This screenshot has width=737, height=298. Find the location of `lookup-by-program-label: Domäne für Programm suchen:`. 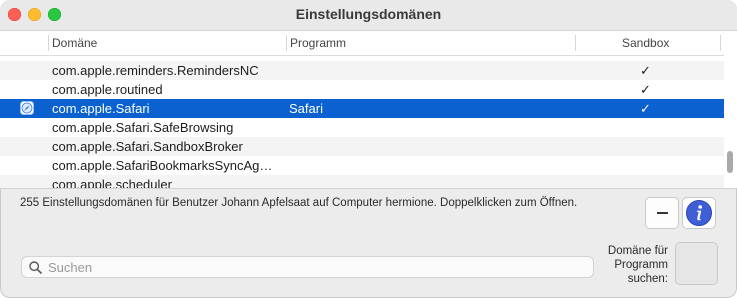

lookup-by-program-label: Domäne für Programm suchen: is located at coordinates (637, 265).